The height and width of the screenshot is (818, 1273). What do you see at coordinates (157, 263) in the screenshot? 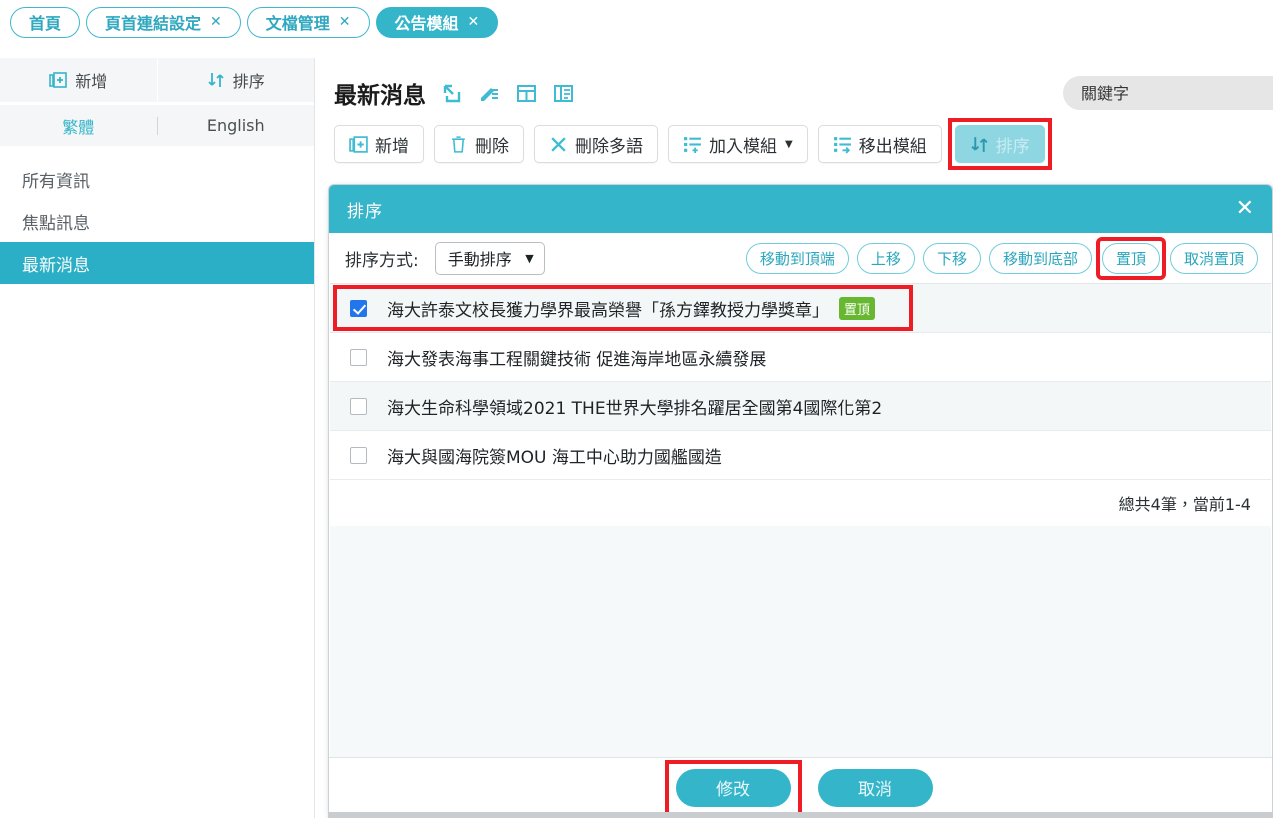
I see `sidebar-item: 最新消息` at bounding box center [157, 263].